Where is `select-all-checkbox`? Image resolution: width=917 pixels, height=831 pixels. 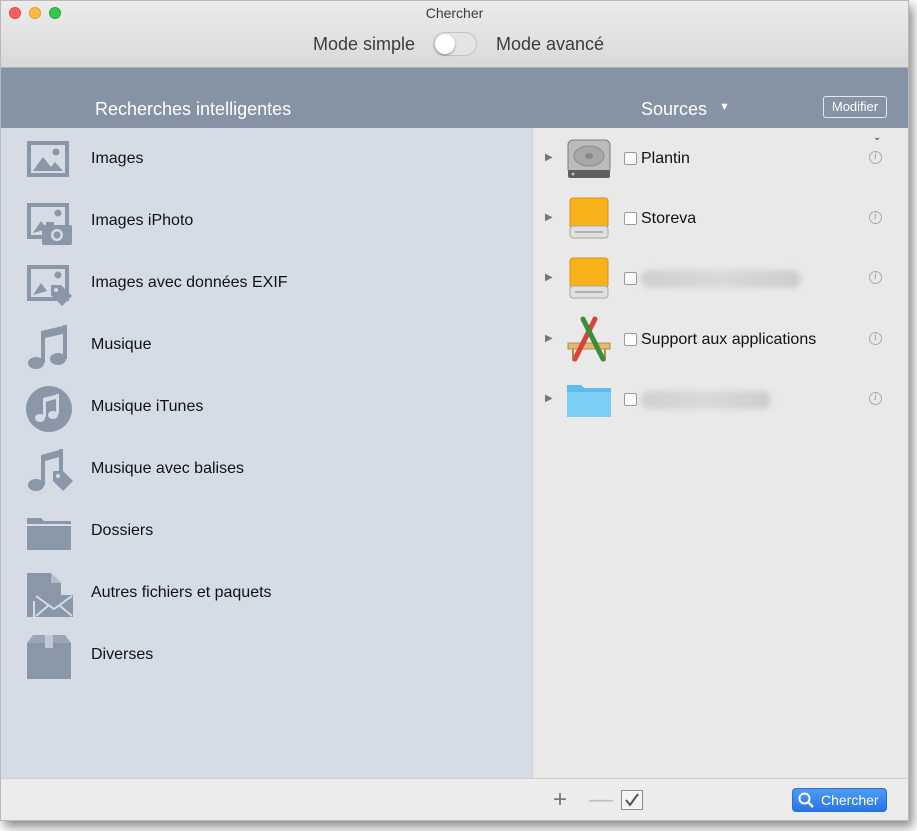
select-all-checkbox is located at coordinates (632, 800).